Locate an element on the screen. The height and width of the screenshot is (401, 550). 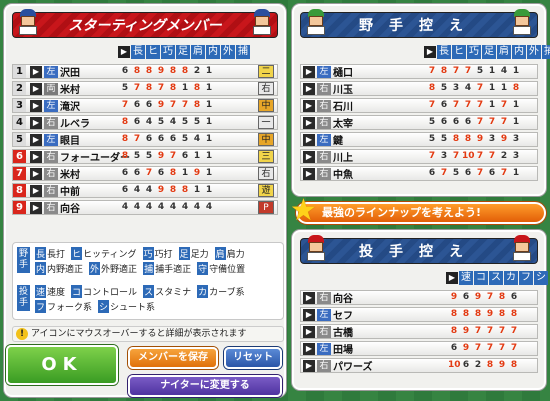
player-name: 古橋 is located at coordinates (343, 333).